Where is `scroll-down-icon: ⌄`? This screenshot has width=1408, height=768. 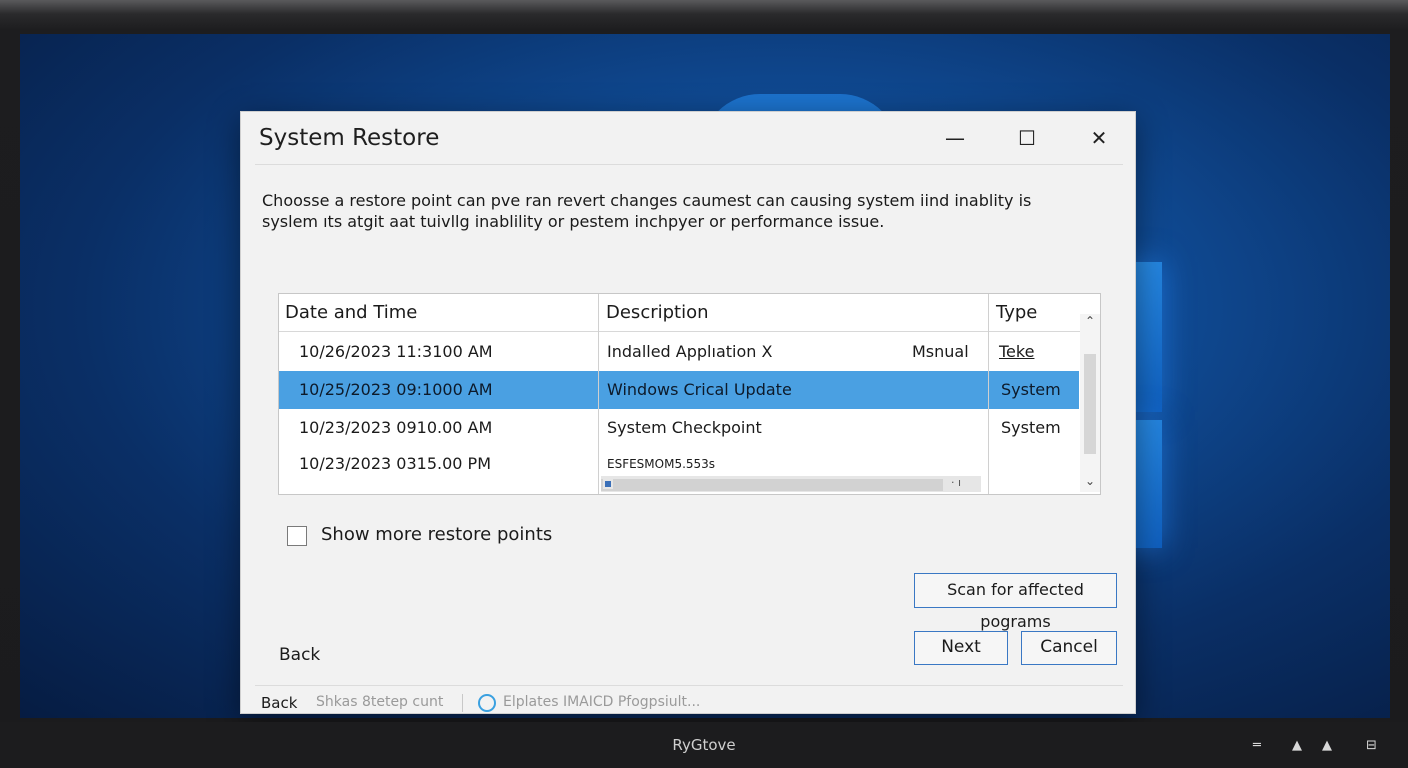
scroll-down-icon: ⌄ is located at coordinates (1090, 481).